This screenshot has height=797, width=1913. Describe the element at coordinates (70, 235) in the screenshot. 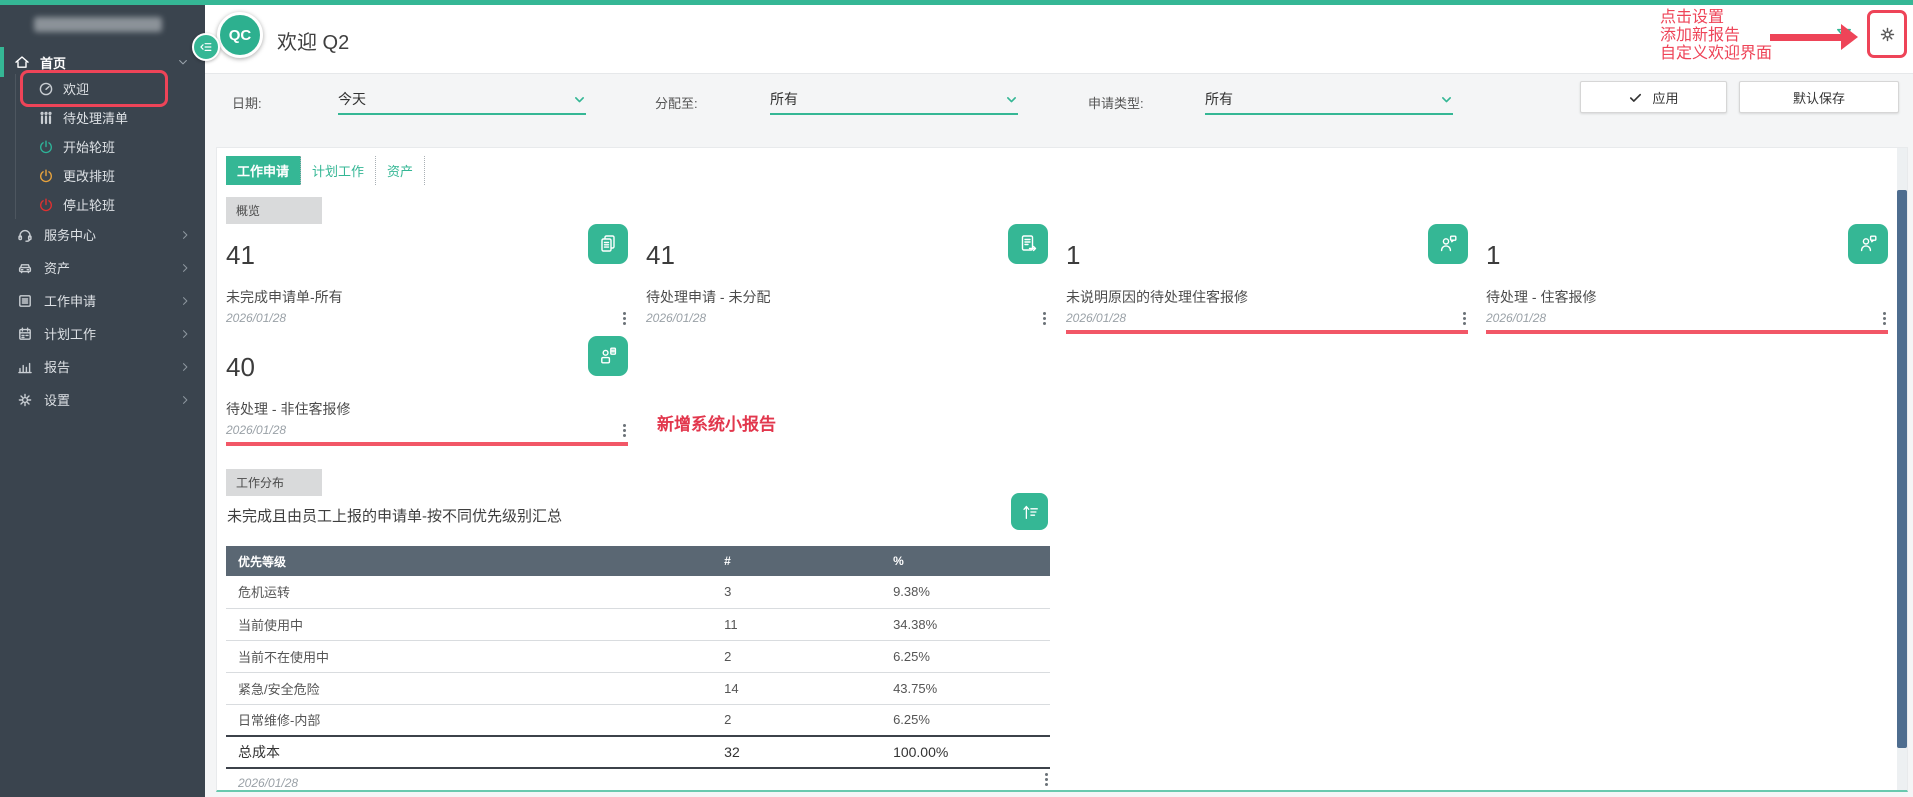

I see `sidebar-item-label: 服务中心` at that location.